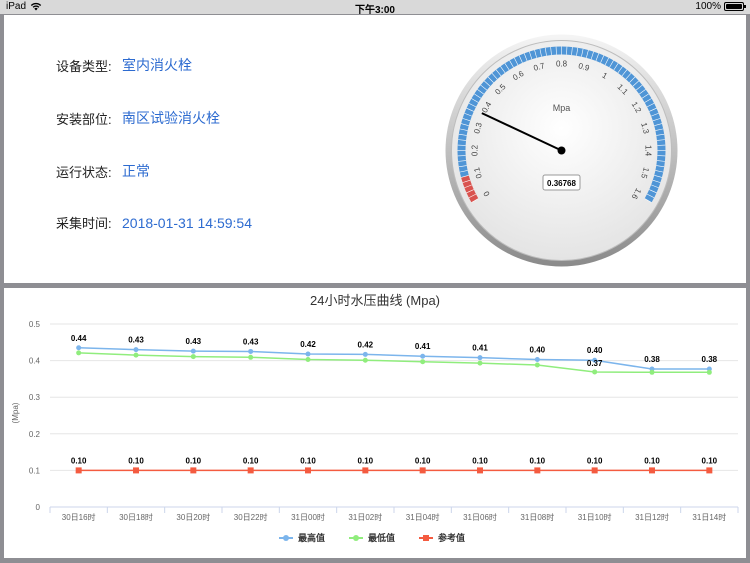 This screenshot has width=750, height=563. I want to click on chart-ytick-label: 0.3, so click(35, 397).